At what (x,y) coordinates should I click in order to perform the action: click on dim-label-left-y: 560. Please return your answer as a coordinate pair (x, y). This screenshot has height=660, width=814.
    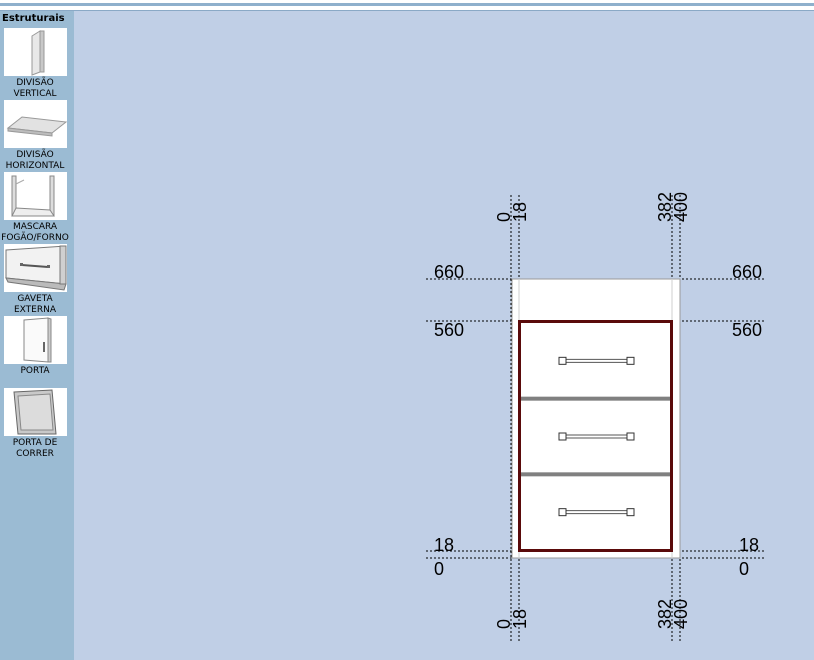
    Looking at the image, I should click on (449, 330).